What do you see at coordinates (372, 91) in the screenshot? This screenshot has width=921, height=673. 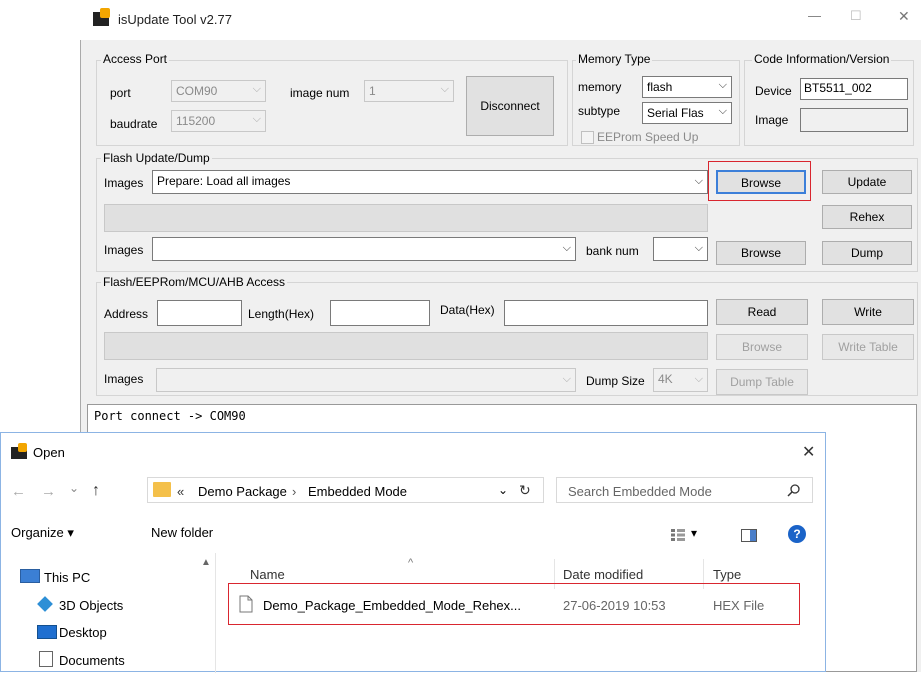 I see `image-num-value: 1` at bounding box center [372, 91].